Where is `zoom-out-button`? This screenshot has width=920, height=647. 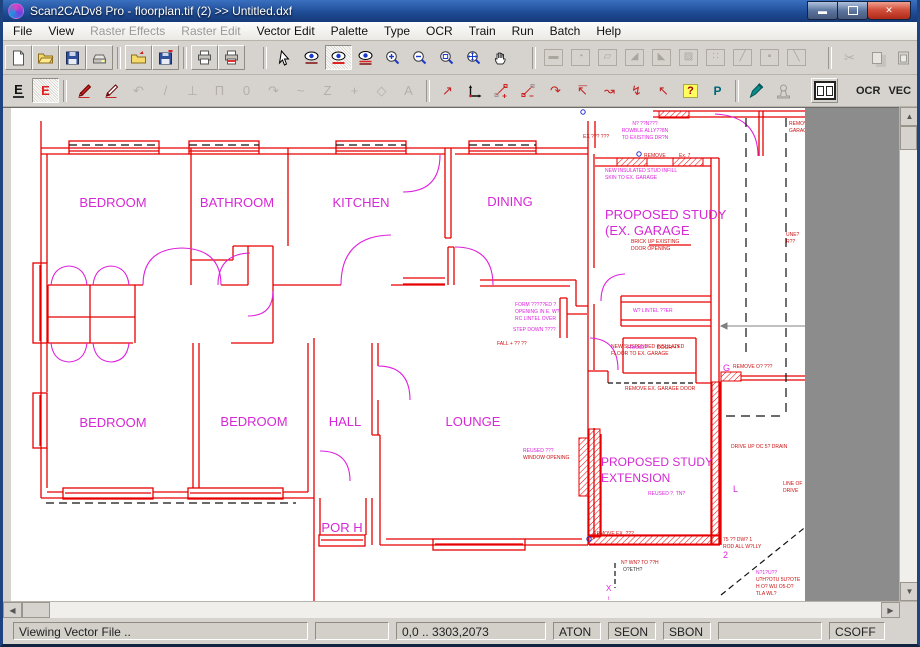
zoom-out-button is located at coordinates (419, 57).